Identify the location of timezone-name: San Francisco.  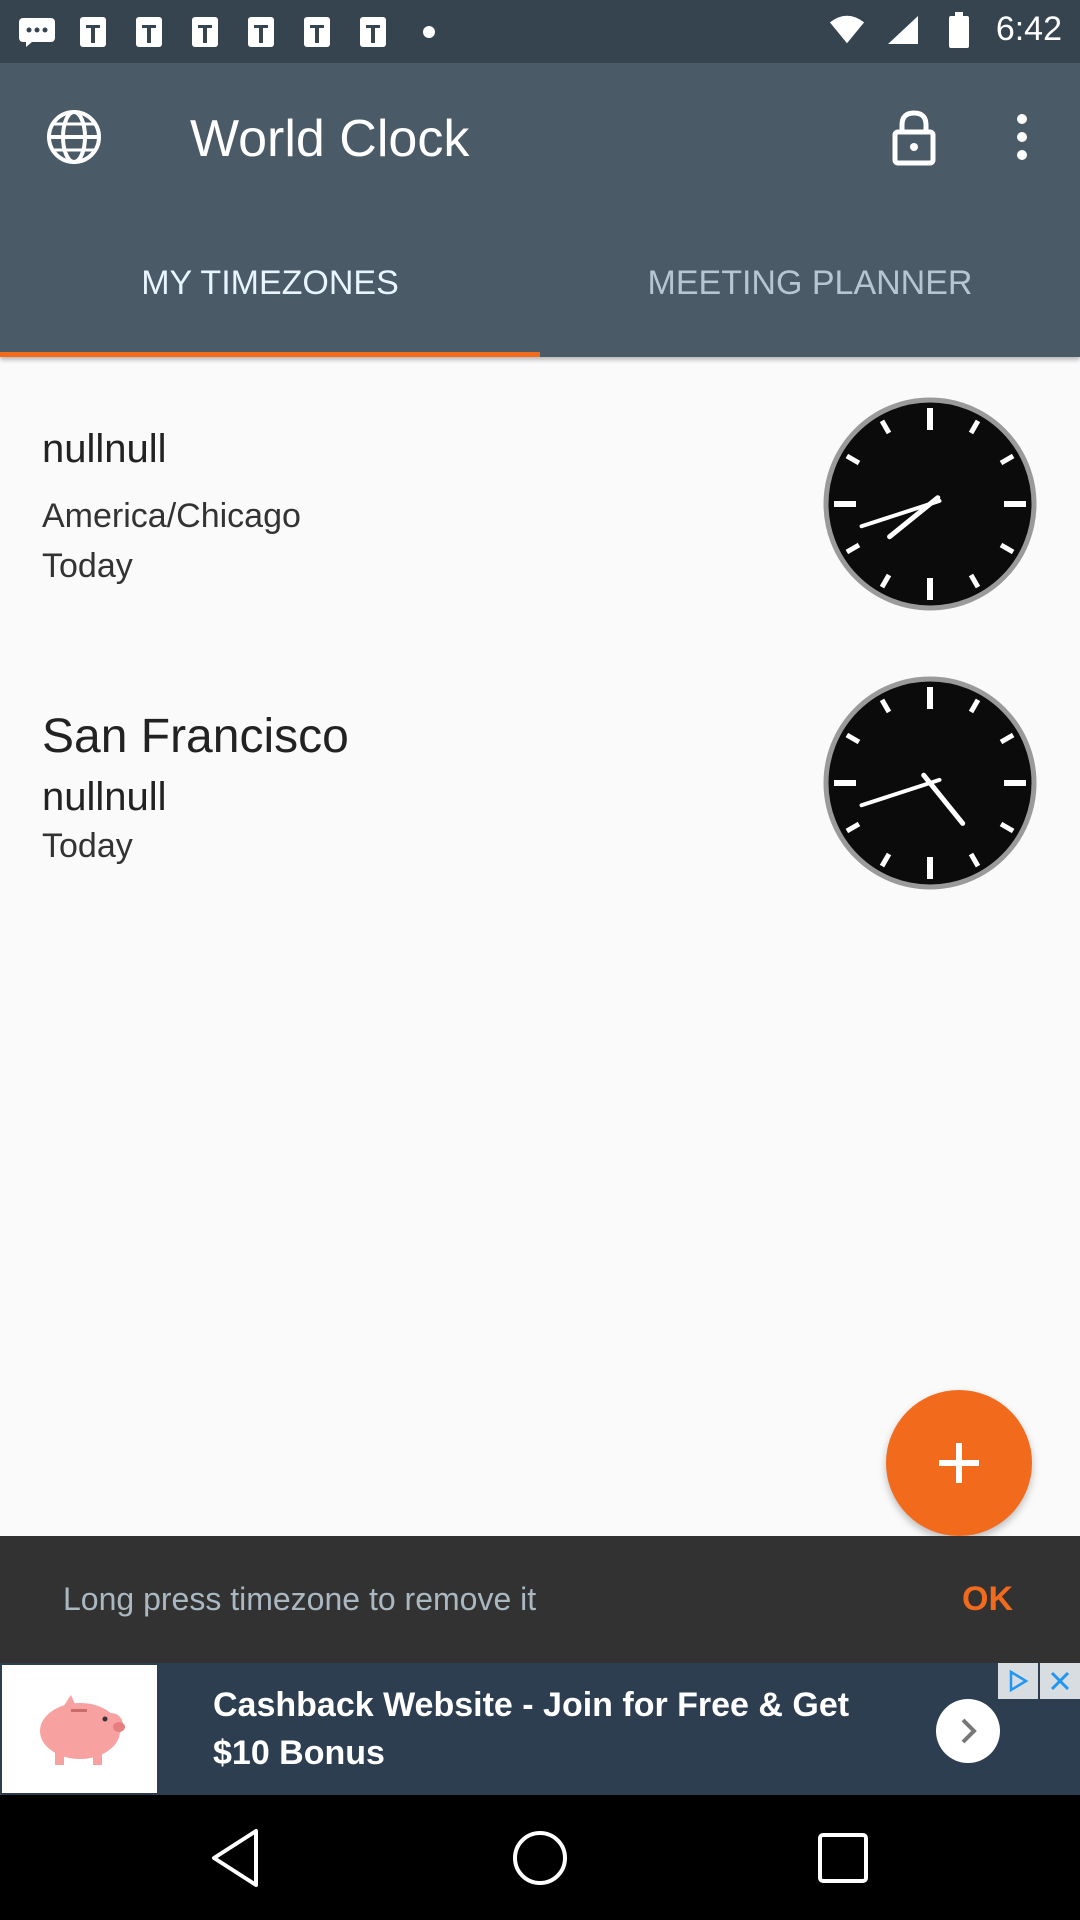
(195, 736).